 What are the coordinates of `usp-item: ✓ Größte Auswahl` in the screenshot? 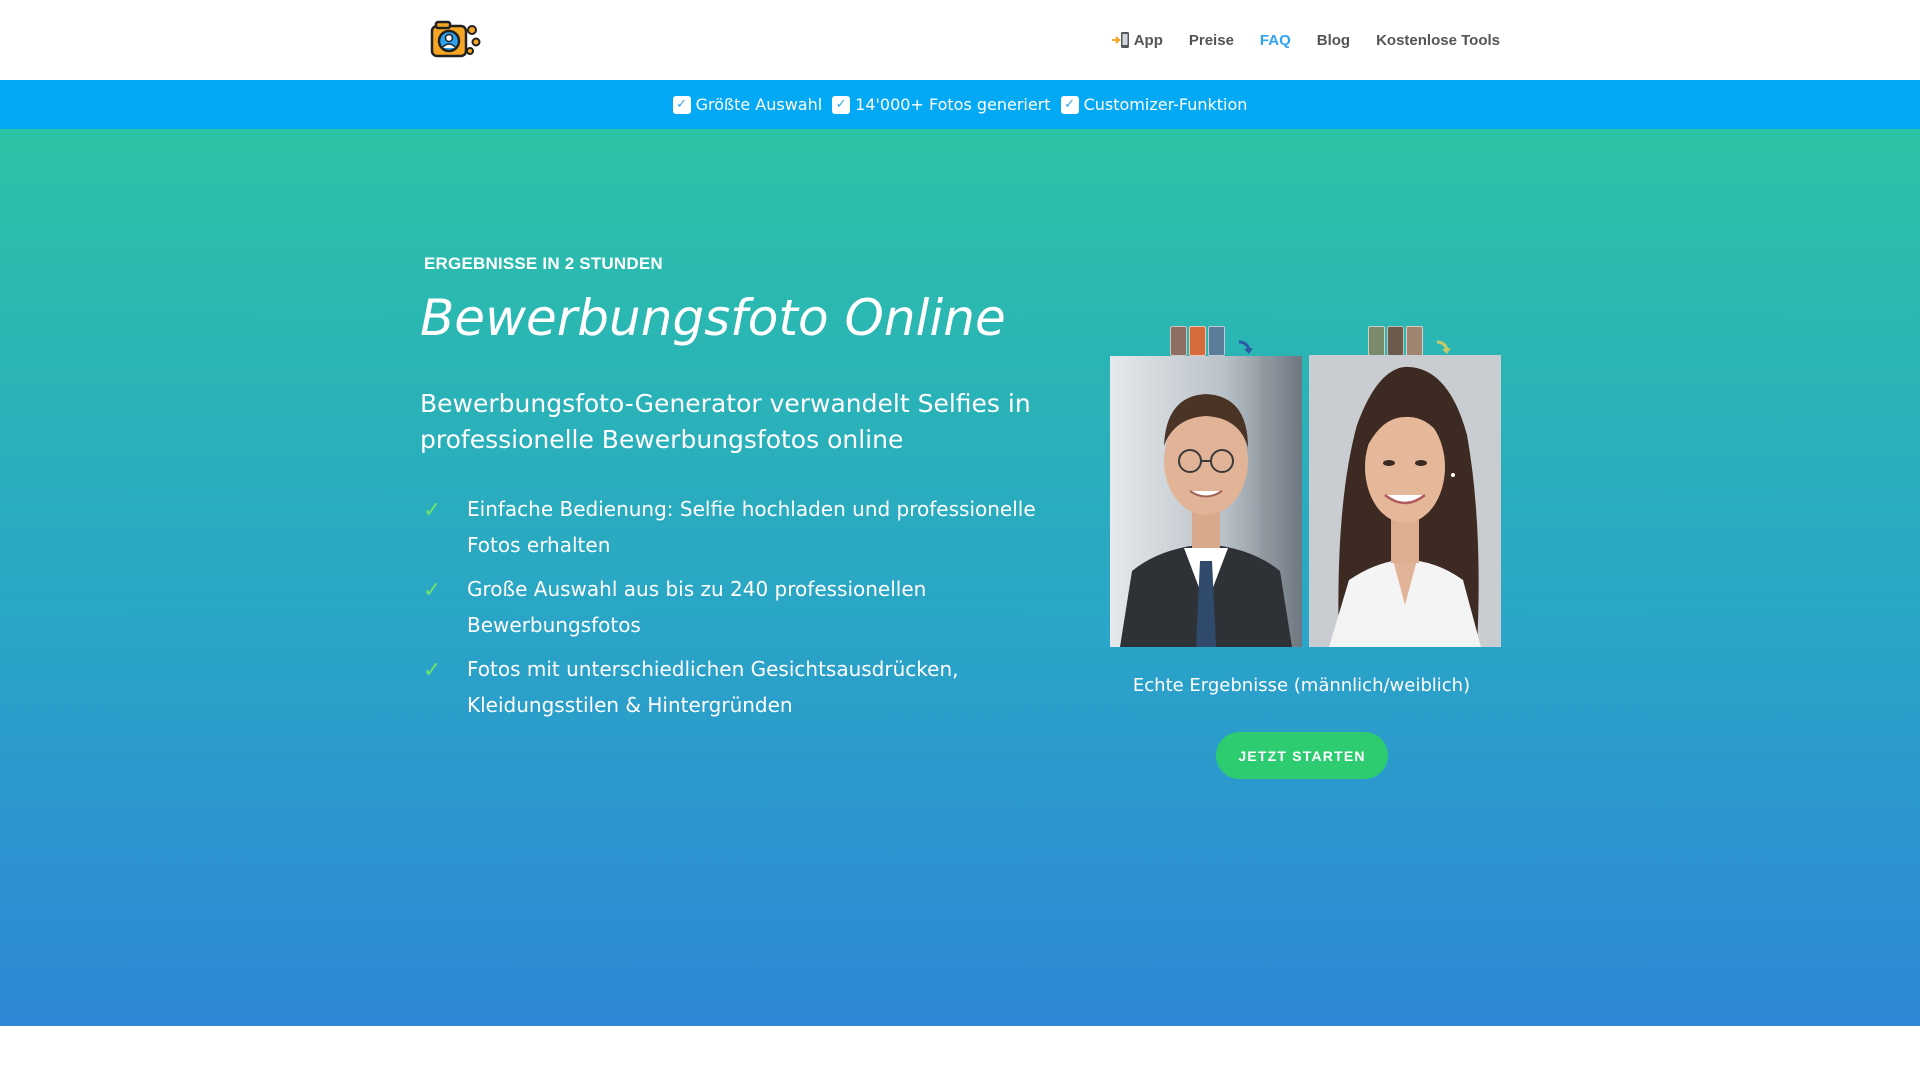 It's located at (747, 104).